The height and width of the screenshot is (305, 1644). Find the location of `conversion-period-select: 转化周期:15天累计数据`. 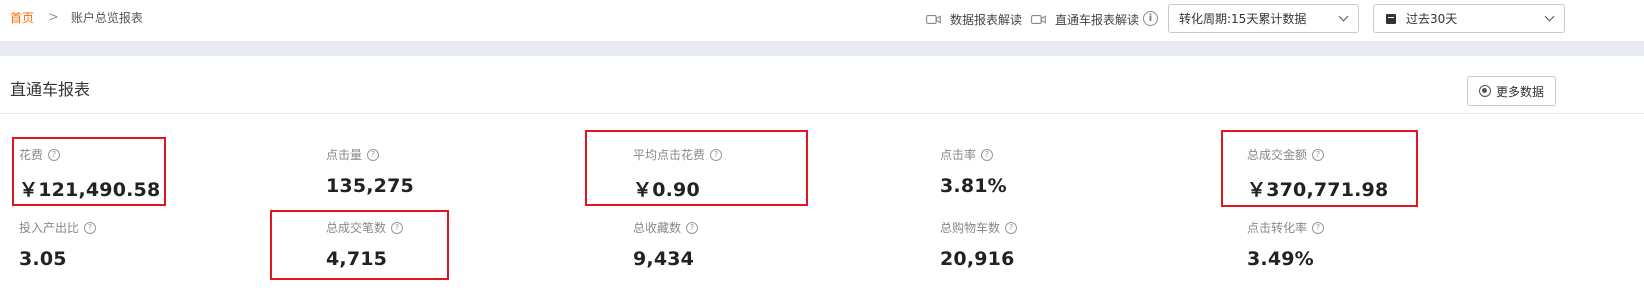

conversion-period-select: 转化周期:15天累计数据 is located at coordinates (1263, 18).